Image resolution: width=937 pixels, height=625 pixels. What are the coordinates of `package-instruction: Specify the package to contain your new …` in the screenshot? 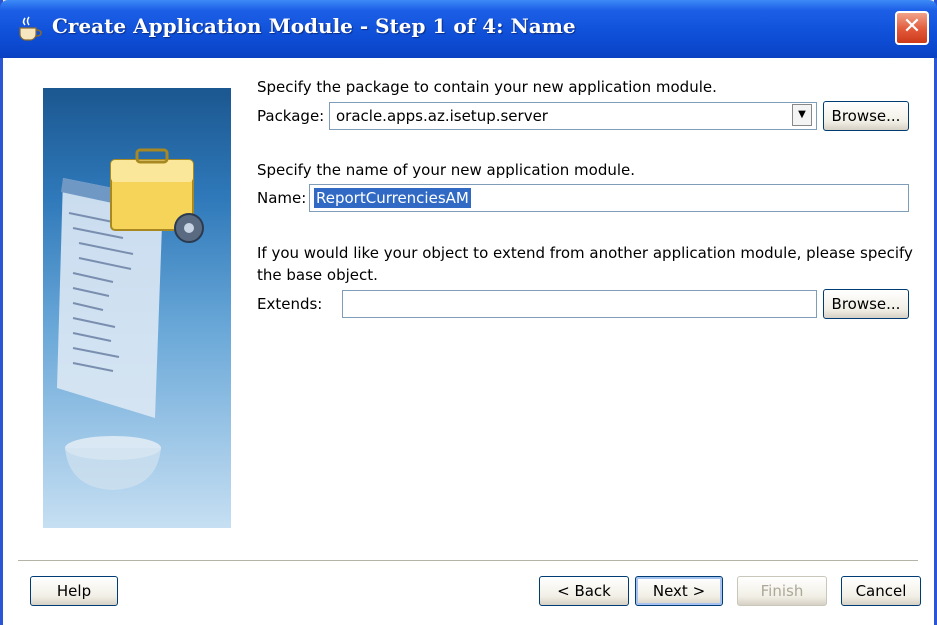 It's located at (487, 87).